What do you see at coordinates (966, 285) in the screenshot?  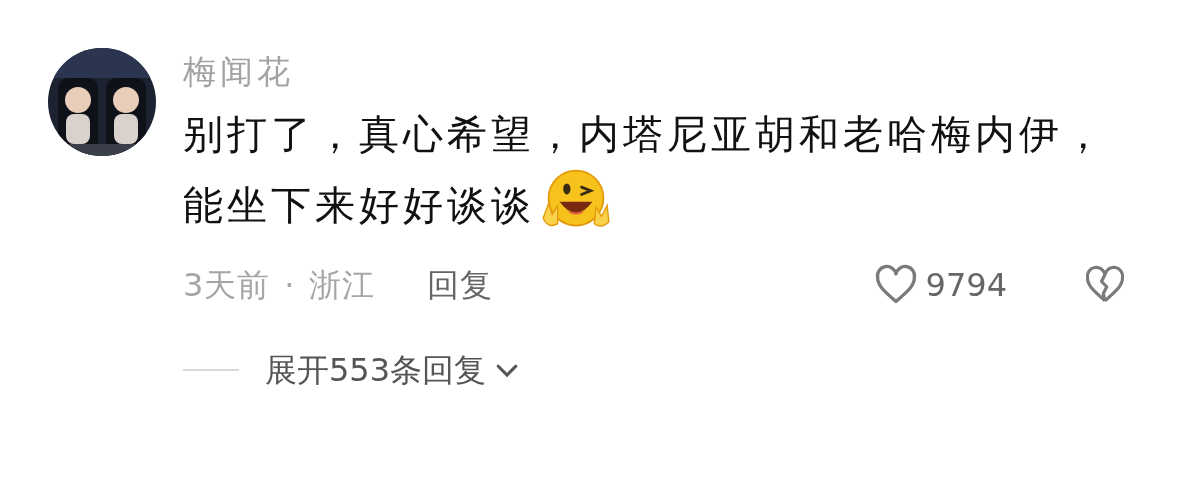 I see `like-count: 9794` at bounding box center [966, 285].